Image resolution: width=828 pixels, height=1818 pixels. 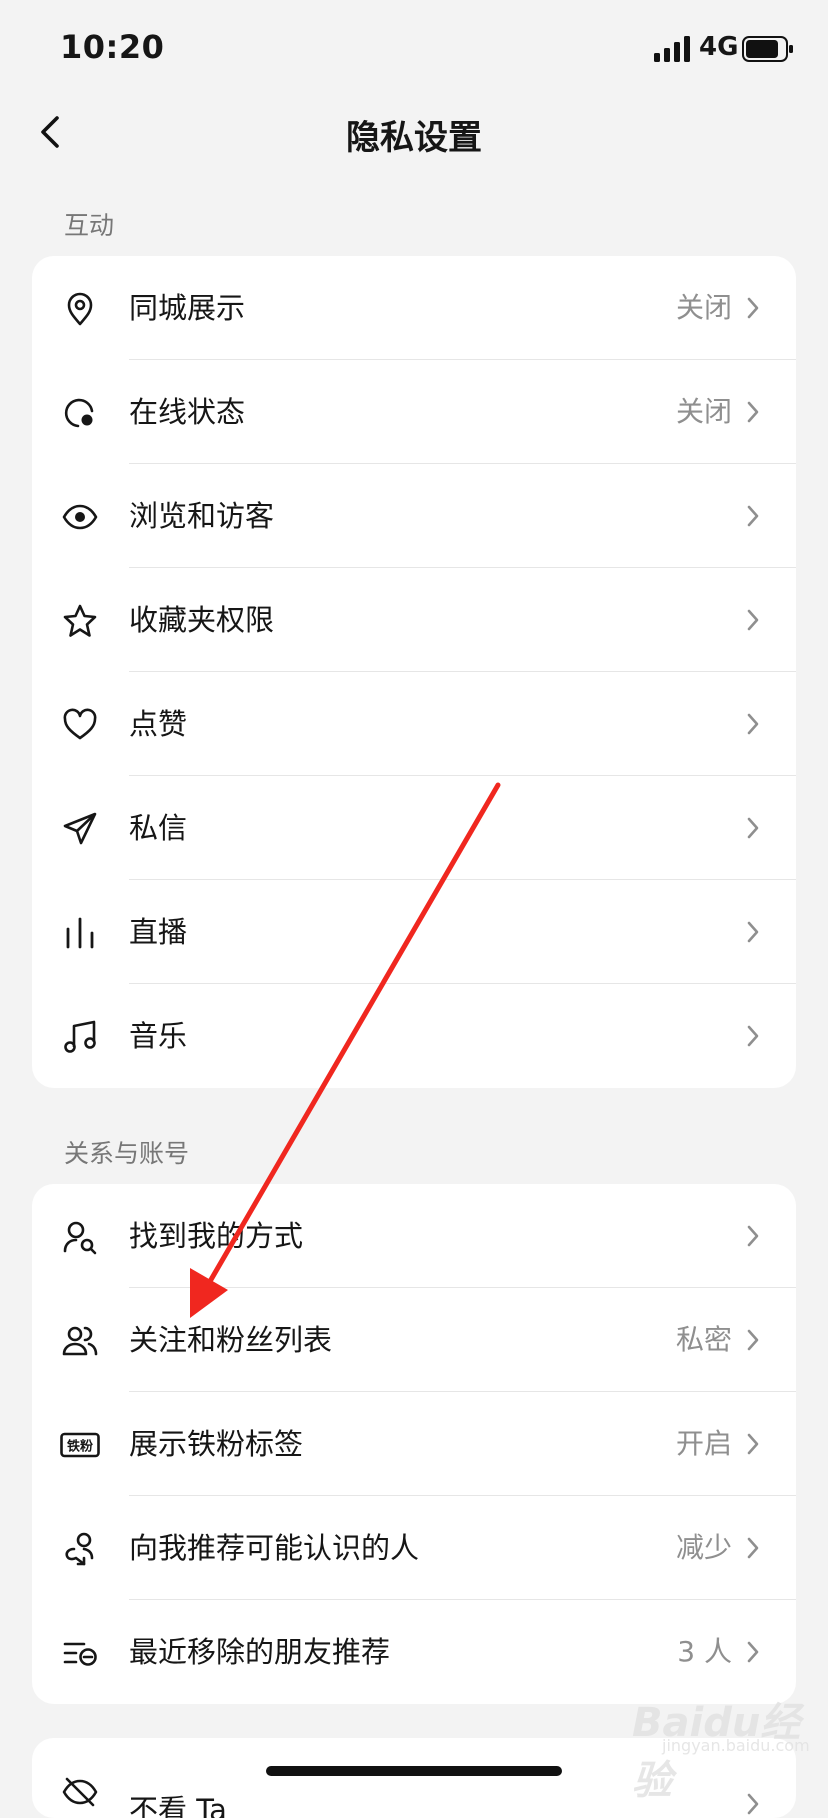 What do you see at coordinates (79, 1549) in the screenshot?
I see `recommend-people-icon` at bounding box center [79, 1549].